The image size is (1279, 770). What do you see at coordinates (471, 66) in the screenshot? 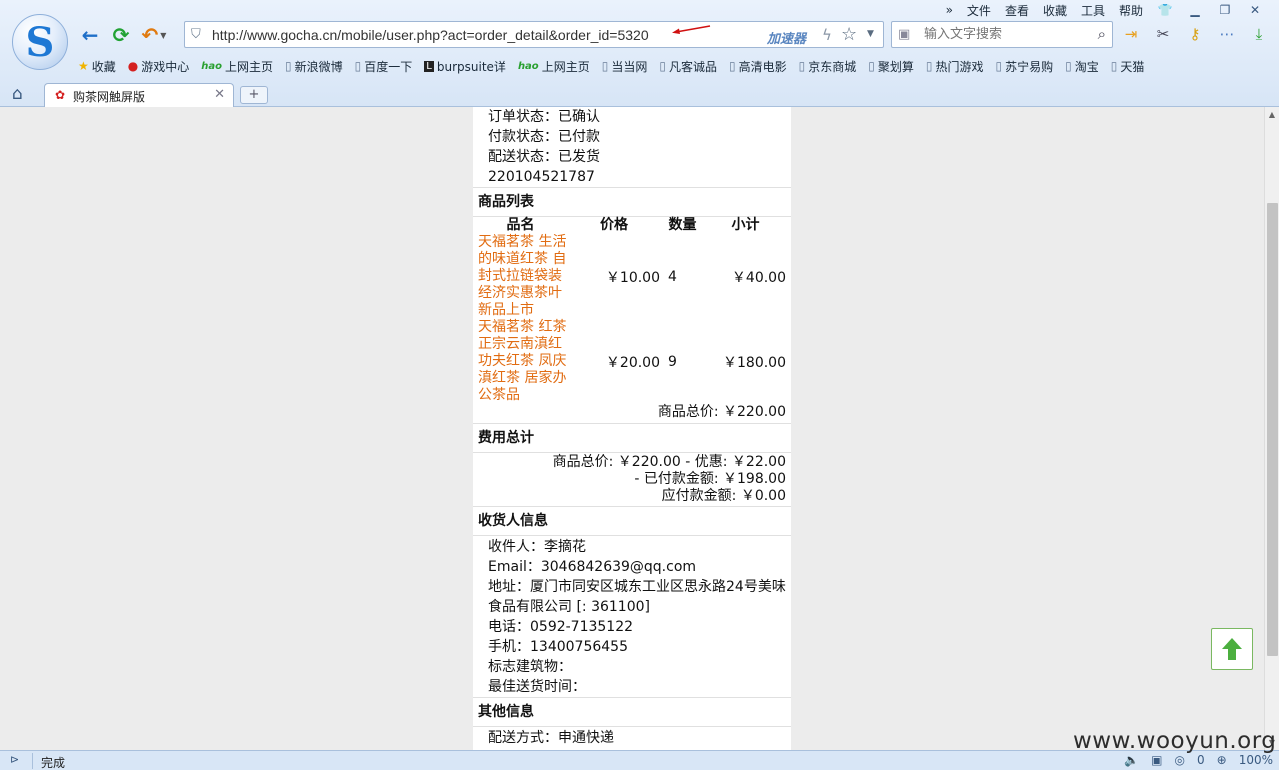
I see `fav-label: burpsuite详` at bounding box center [471, 66].